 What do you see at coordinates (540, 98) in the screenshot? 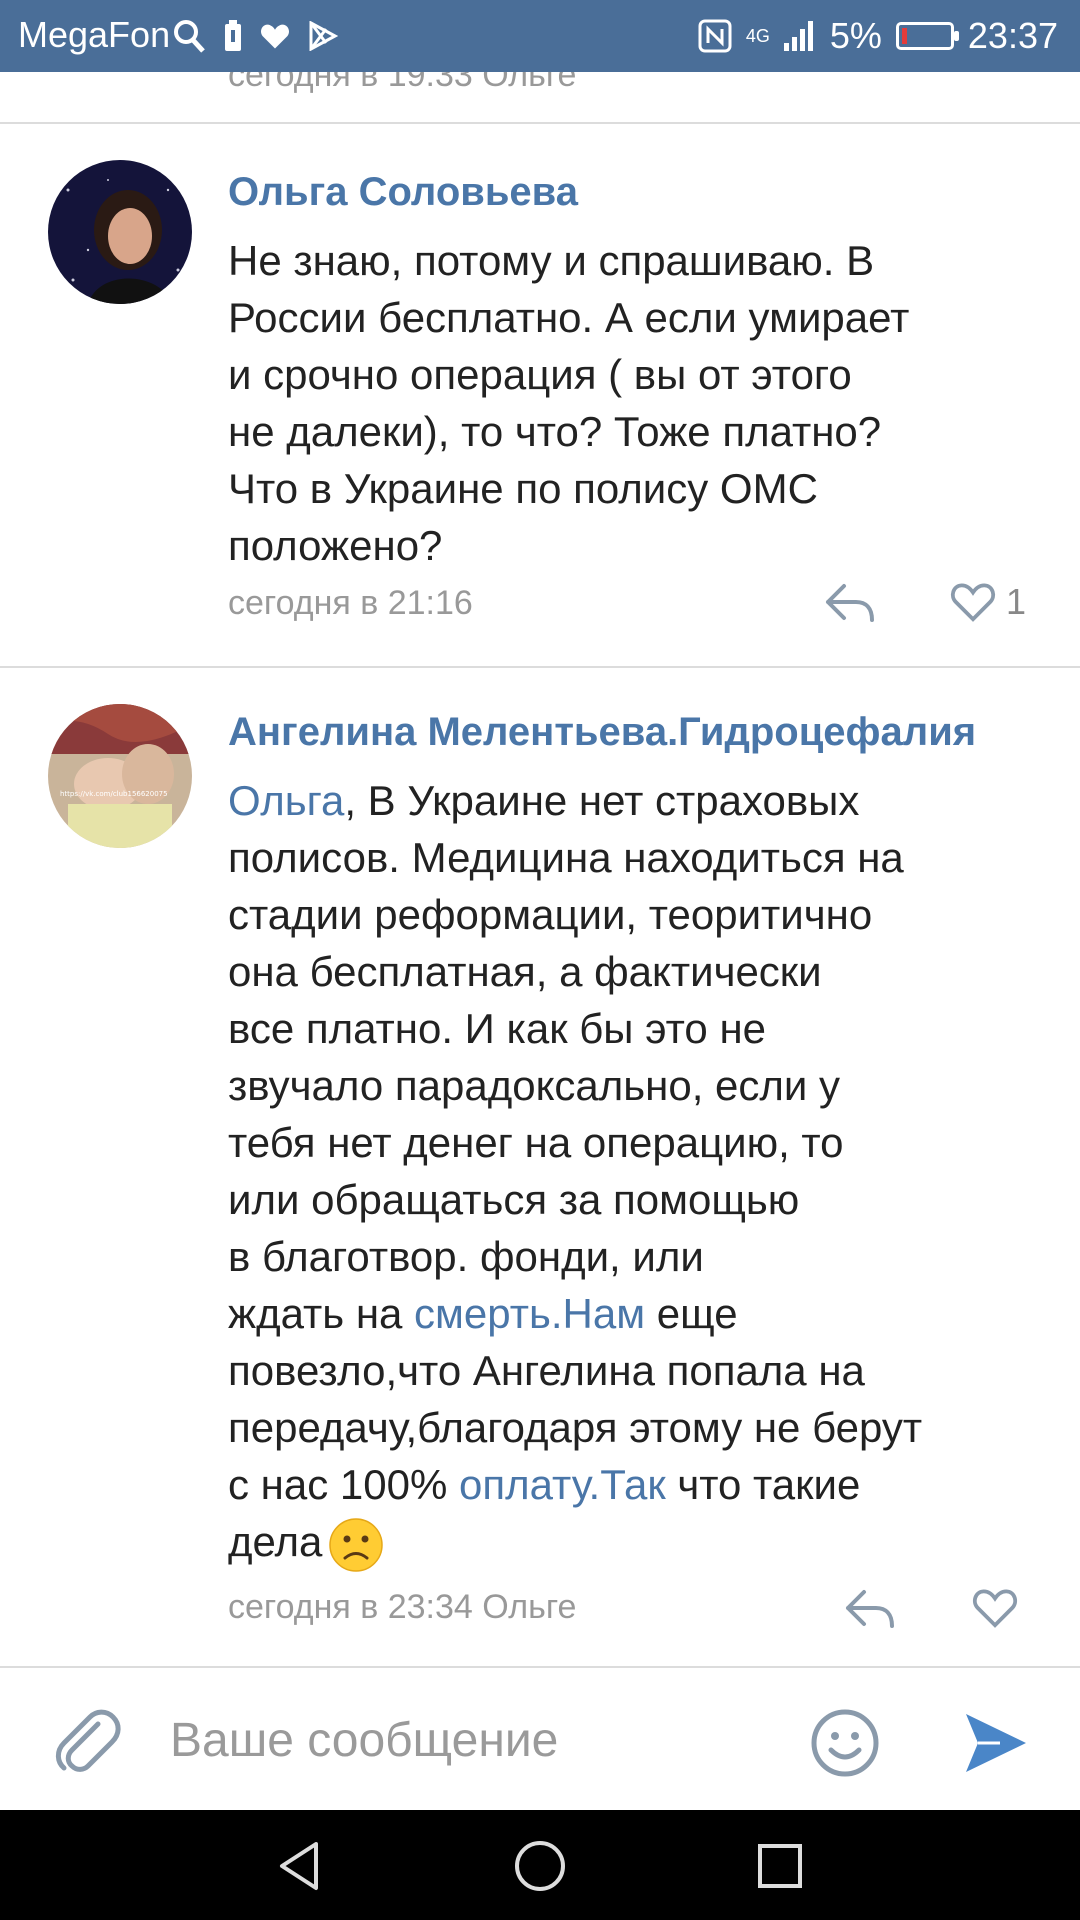
I see `previous-comment-remnant: сегодня в 19:33 Ольге` at bounding box center [540, 98].